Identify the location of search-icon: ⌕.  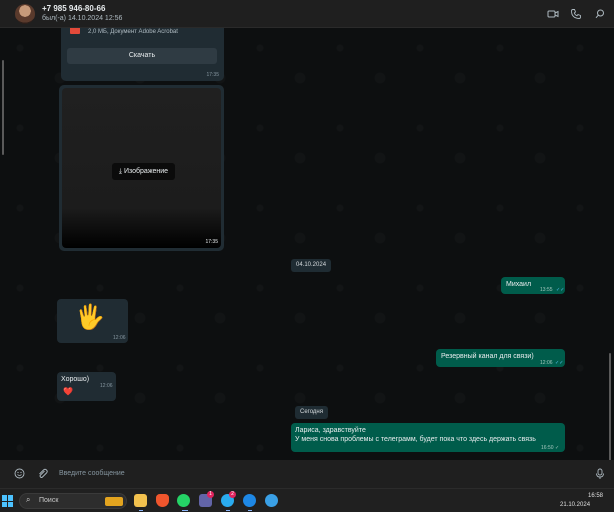
(28, 499).